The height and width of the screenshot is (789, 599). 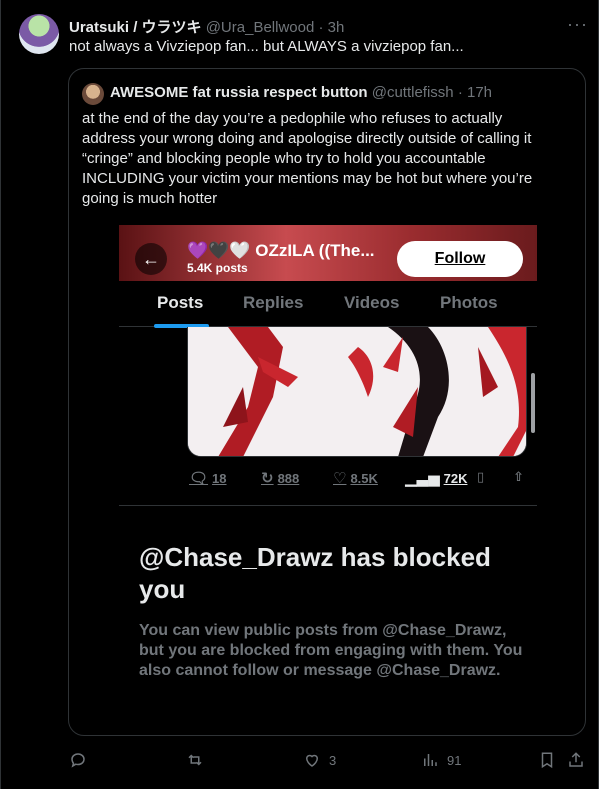 I want to click on embedded-like: ♡ 8.5K, so click(x=355, y=478).